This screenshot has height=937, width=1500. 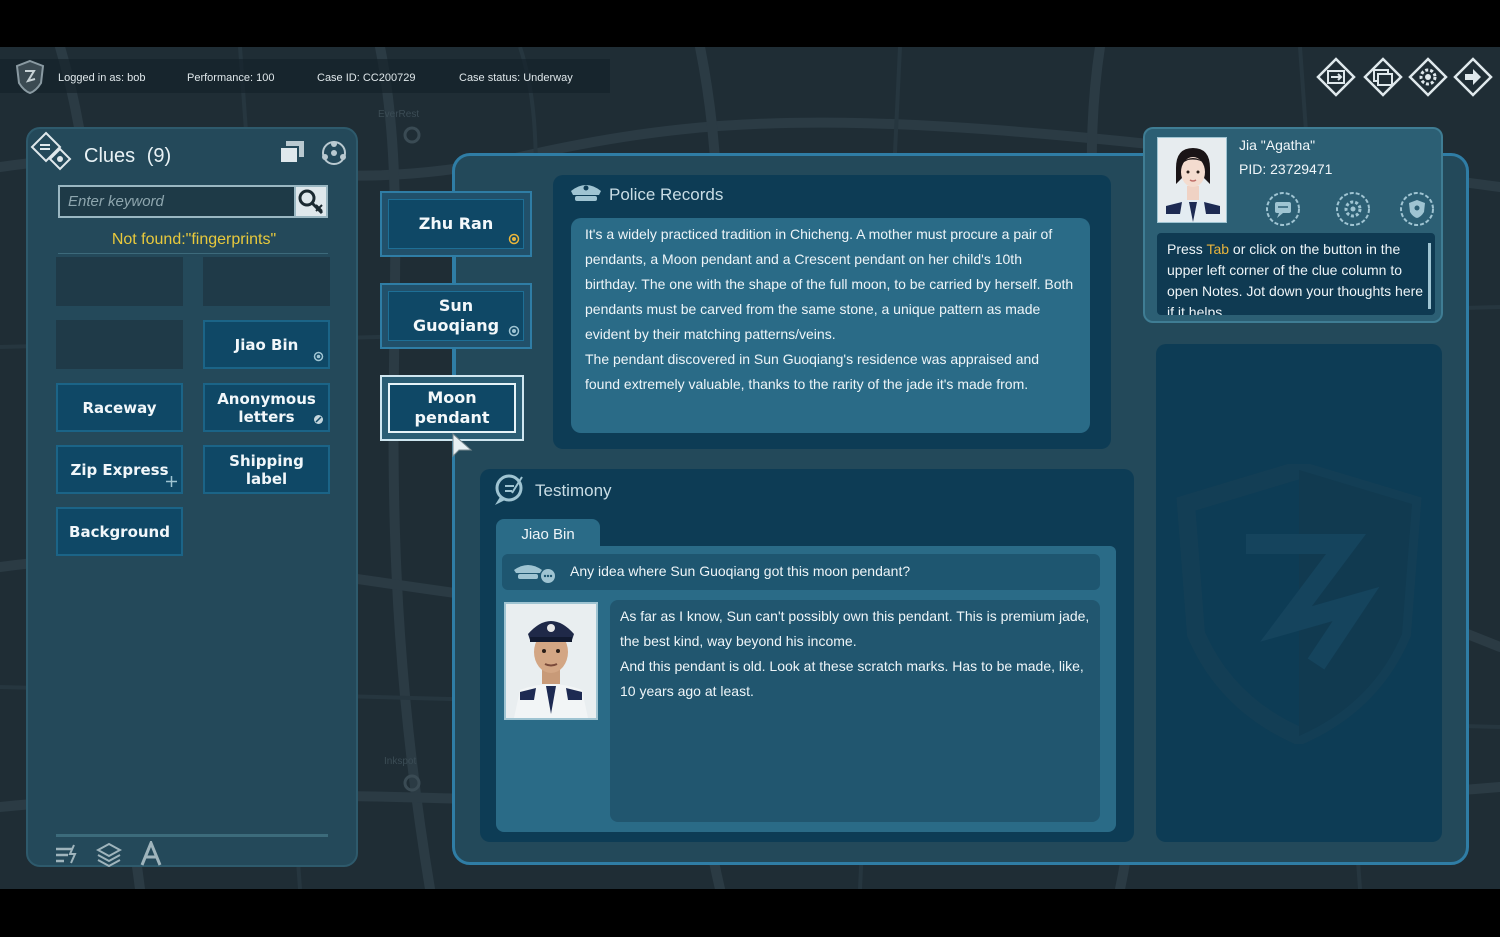 I want to click on police-chat-icon, so click(x=534, y=574).